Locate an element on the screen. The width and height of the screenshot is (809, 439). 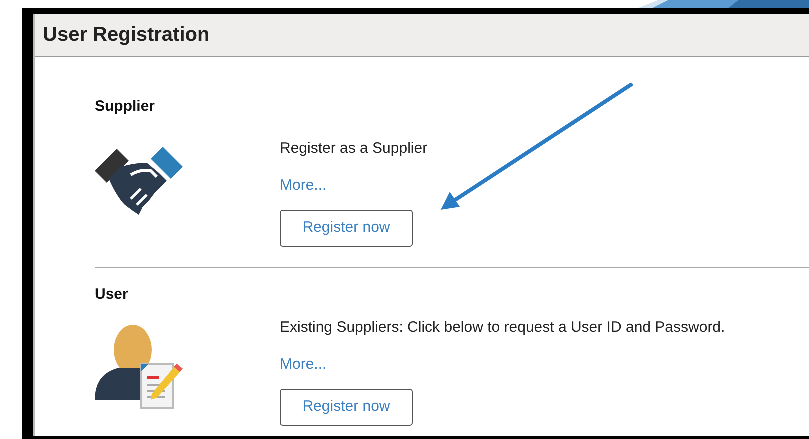
user-form-icon is located at coordinates (140, 368).